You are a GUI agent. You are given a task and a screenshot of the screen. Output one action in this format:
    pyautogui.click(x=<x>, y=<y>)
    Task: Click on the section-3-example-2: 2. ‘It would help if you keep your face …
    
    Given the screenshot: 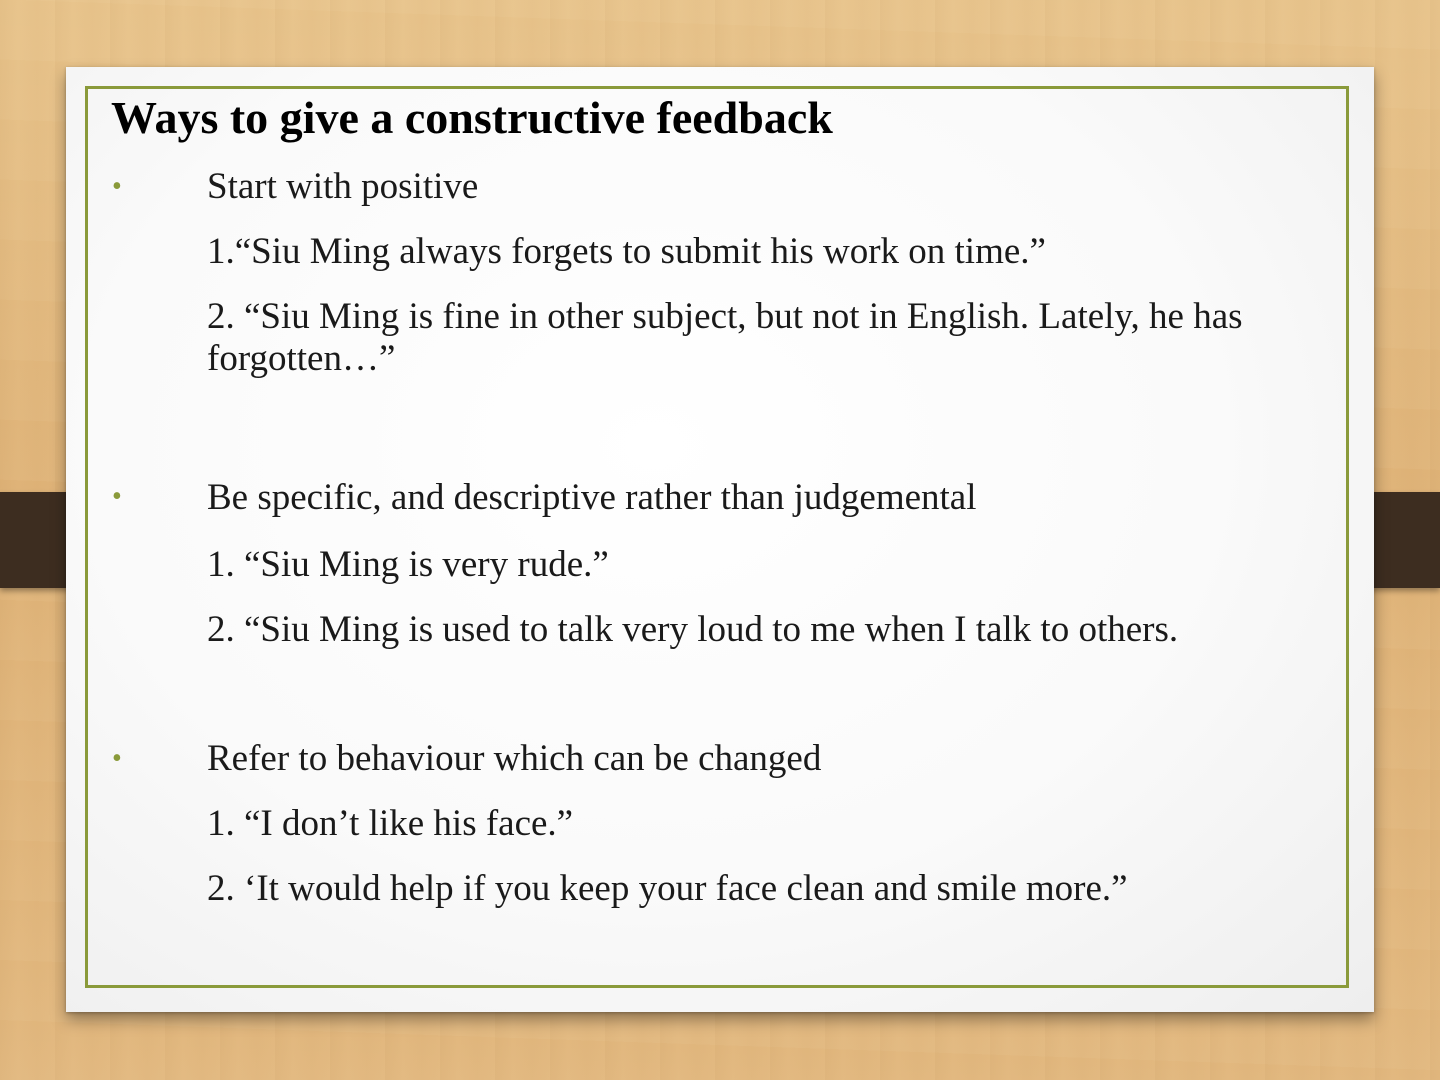 What is the action you would take?
    pyautogui.click(x=667, y=888)
    